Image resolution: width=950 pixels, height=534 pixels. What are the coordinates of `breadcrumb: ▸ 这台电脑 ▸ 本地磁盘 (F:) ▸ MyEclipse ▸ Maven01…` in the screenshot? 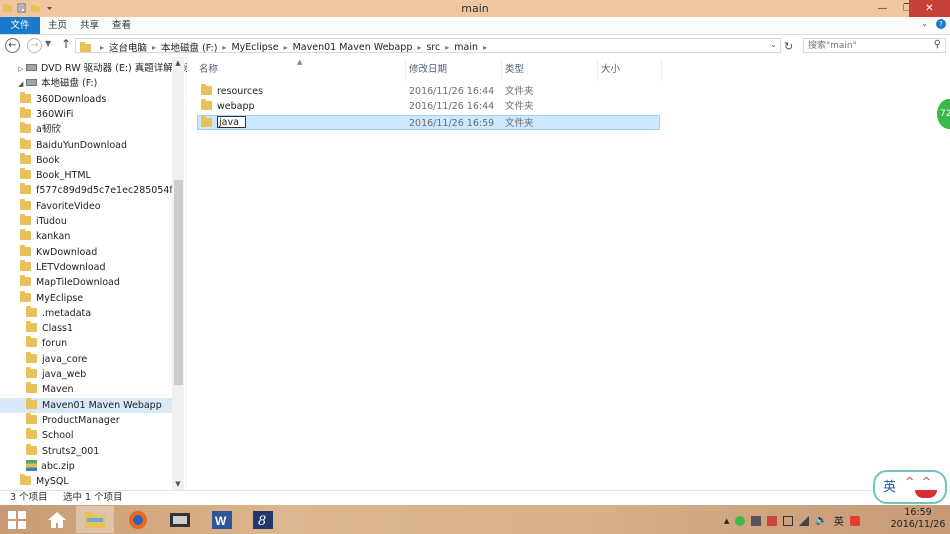 It's located at (286, 47).